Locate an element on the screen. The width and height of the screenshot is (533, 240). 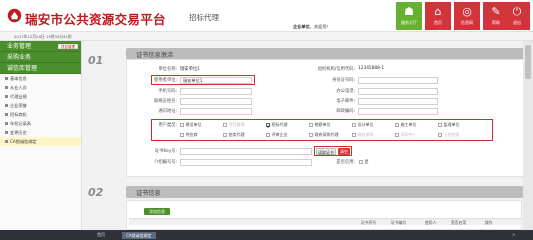
project-manage-button: 项目管理 is located at coordinates (68, 46).